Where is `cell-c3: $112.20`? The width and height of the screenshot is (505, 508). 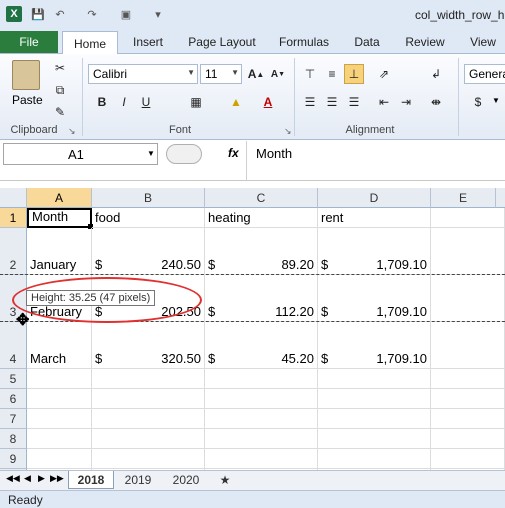
cell-c3: $112.20 is located at coordinates (261, 298).